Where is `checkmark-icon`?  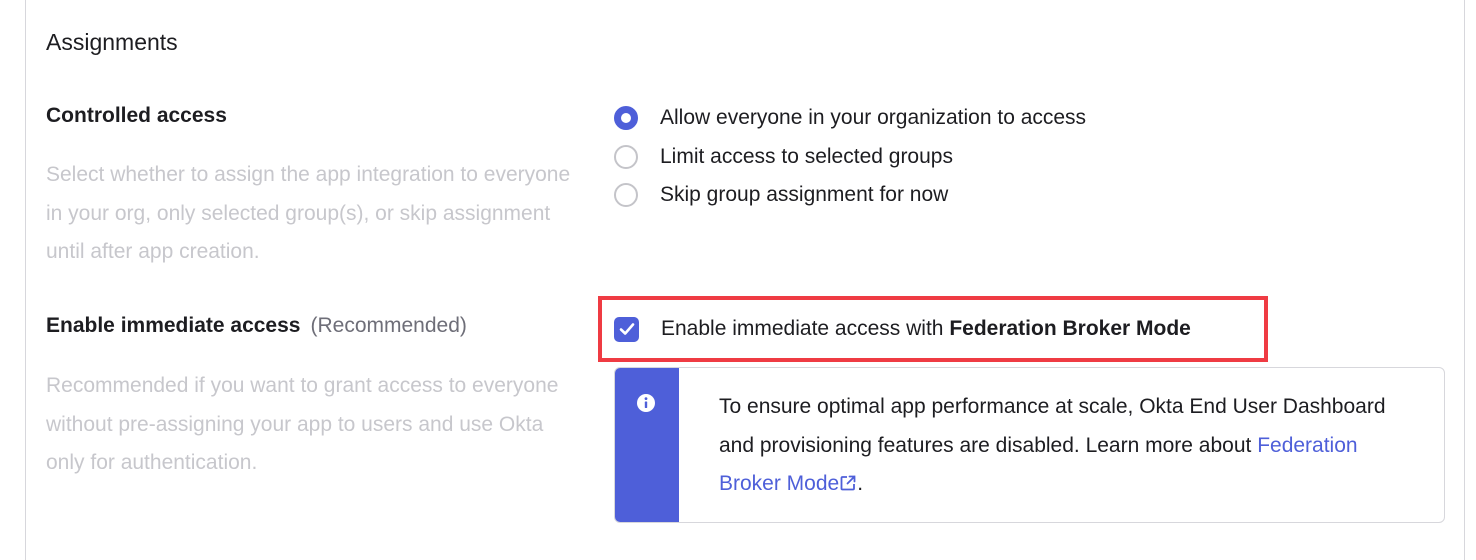
checkmark-icon is located at coordinates (626, 329).